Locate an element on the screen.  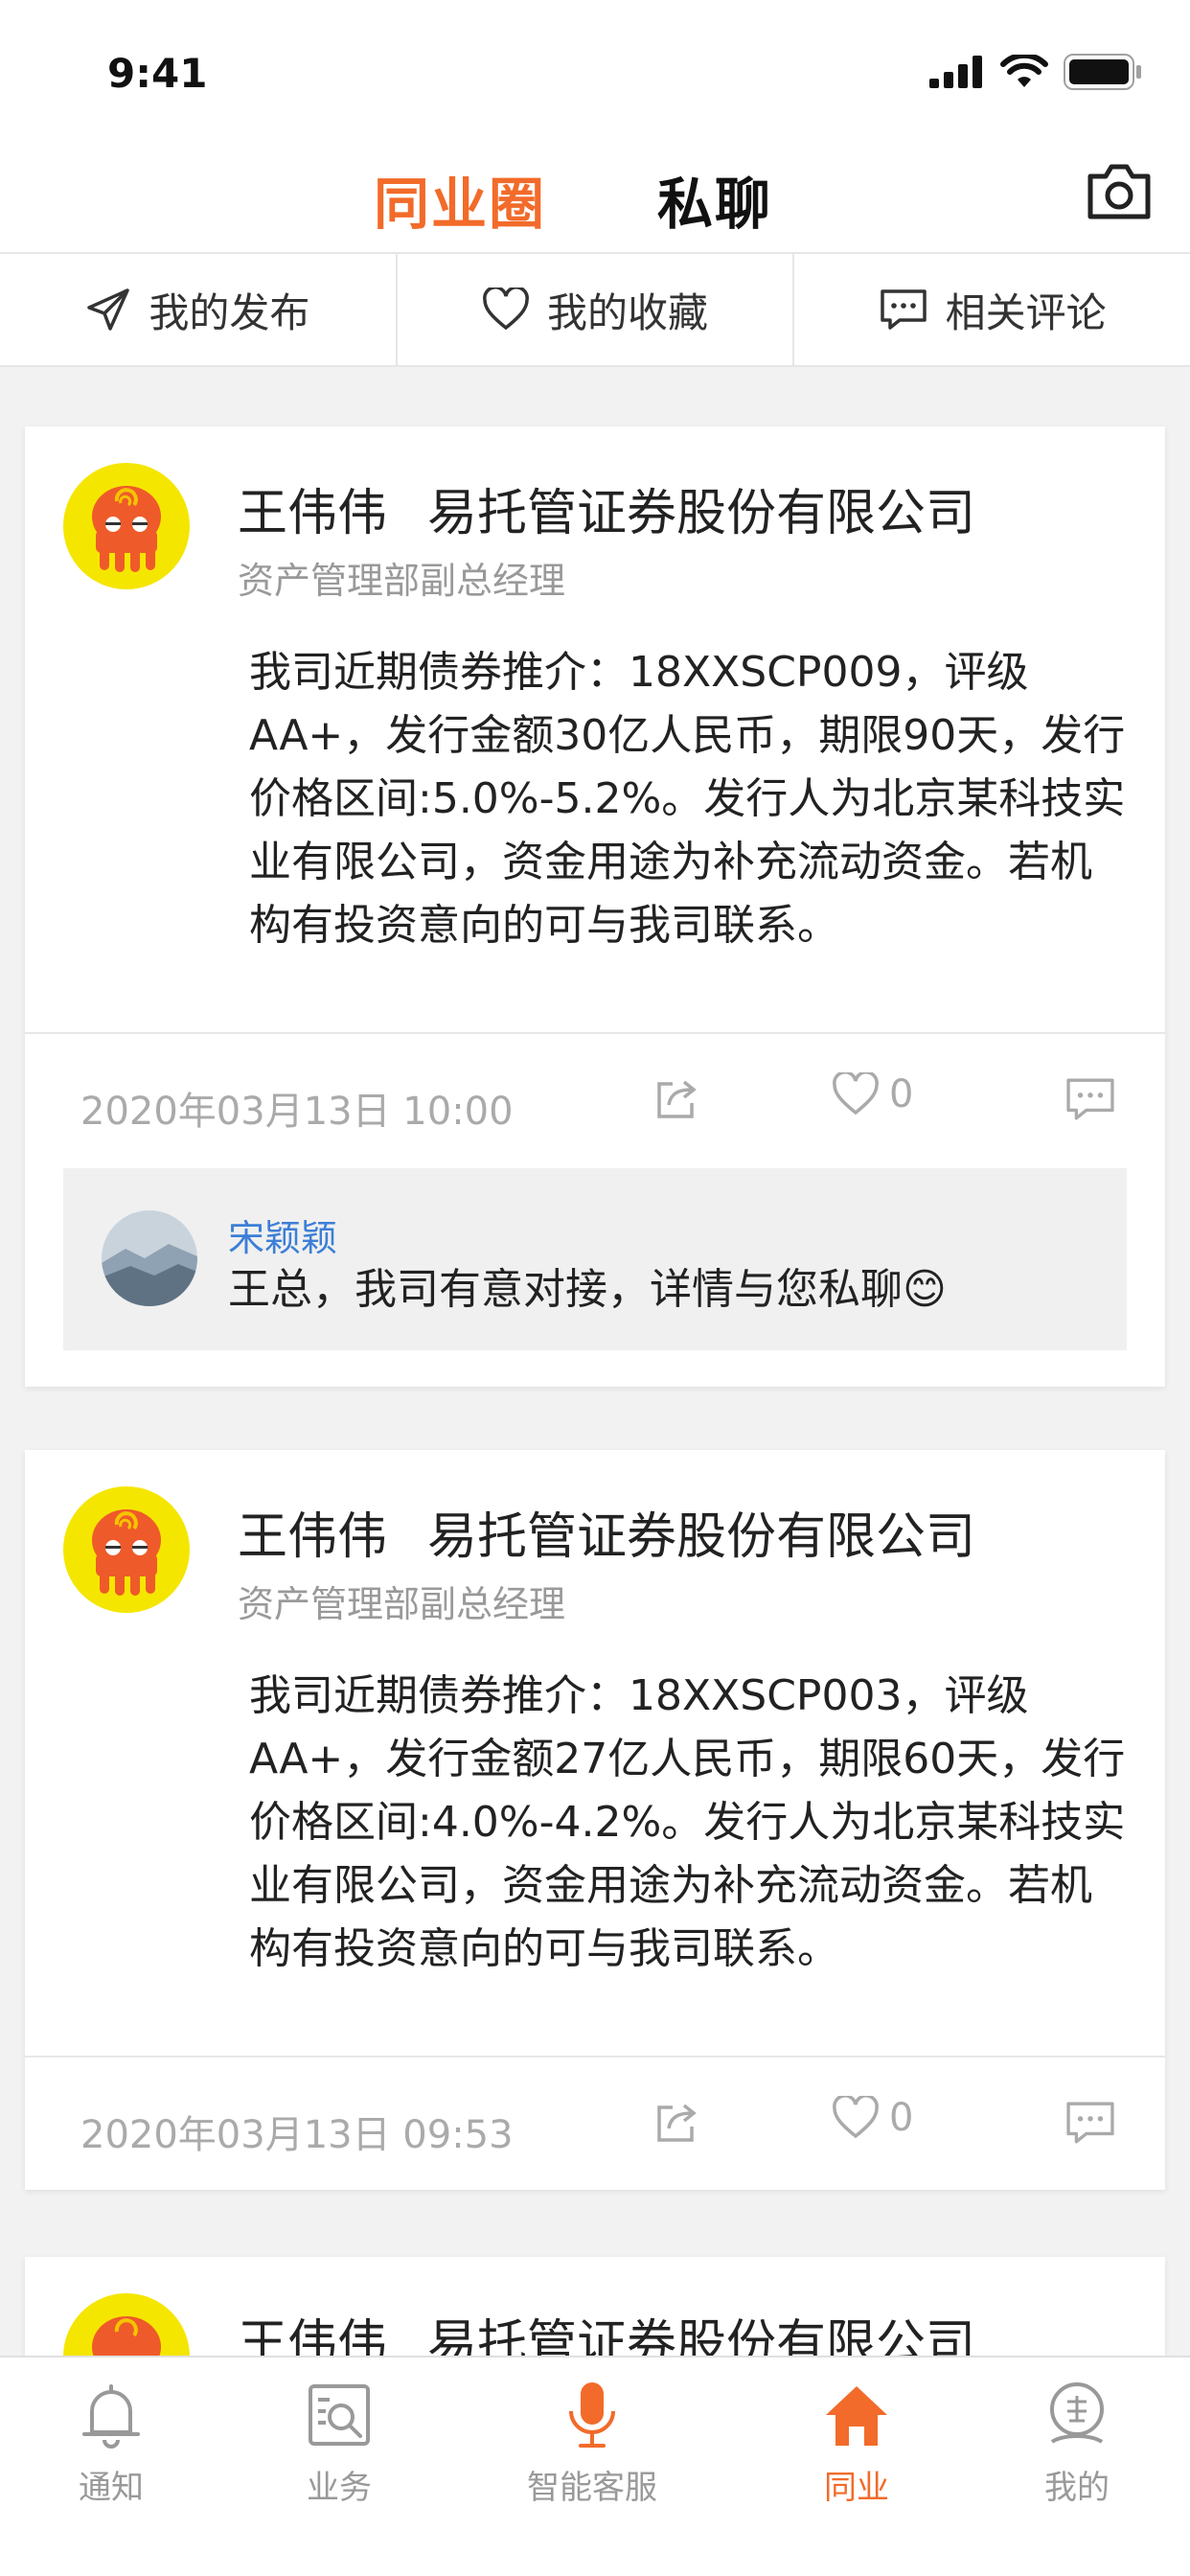
status-bar: 9:41 is located at coordinates (595, 72).